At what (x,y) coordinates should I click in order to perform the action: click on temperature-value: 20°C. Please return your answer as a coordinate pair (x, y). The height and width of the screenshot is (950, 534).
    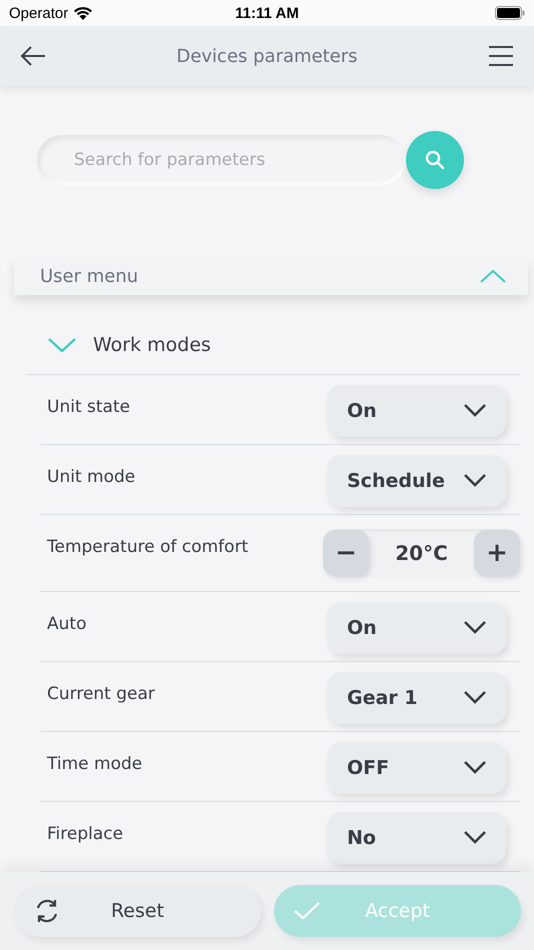
    Looking at the image, I should click on (421, 553).